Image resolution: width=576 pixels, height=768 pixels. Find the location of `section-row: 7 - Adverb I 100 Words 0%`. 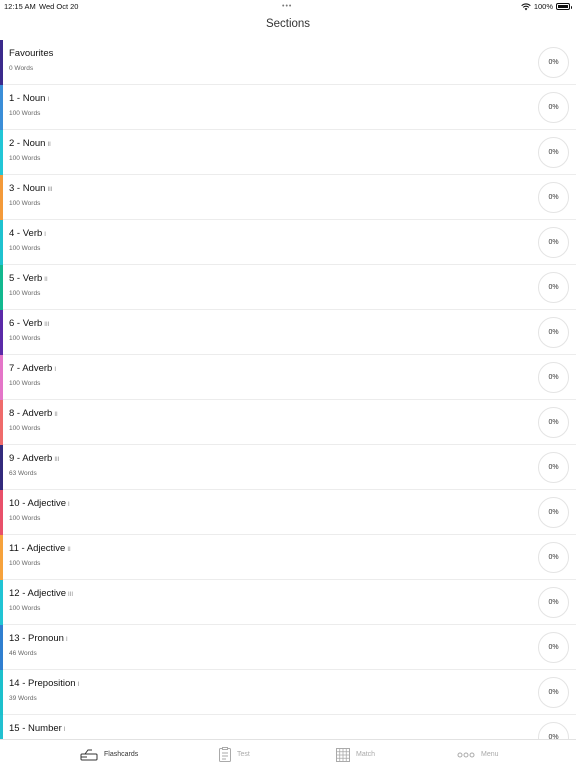

section-row: 7 - Adverb I 100 Words 0% is located at coordinates (288, 377).